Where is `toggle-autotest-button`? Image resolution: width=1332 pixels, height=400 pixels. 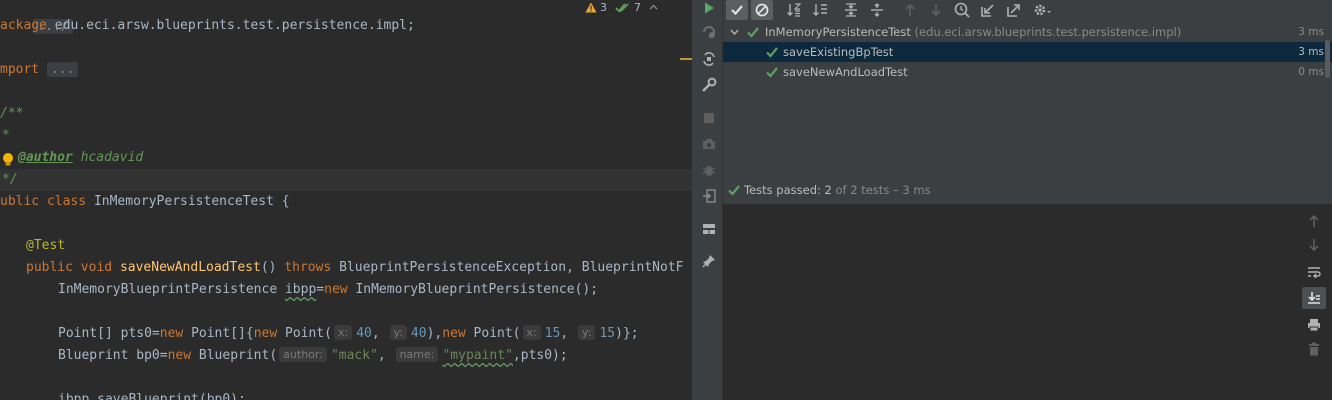
toggle-autotest-button is located at coordinates (709, 59).